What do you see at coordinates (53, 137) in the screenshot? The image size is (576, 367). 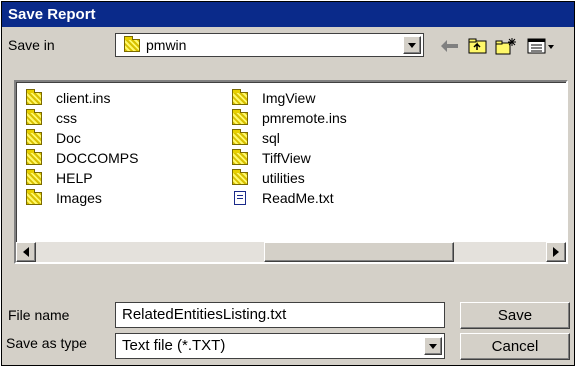 I see `list-item: Doc` at bounding box center [53, 137].